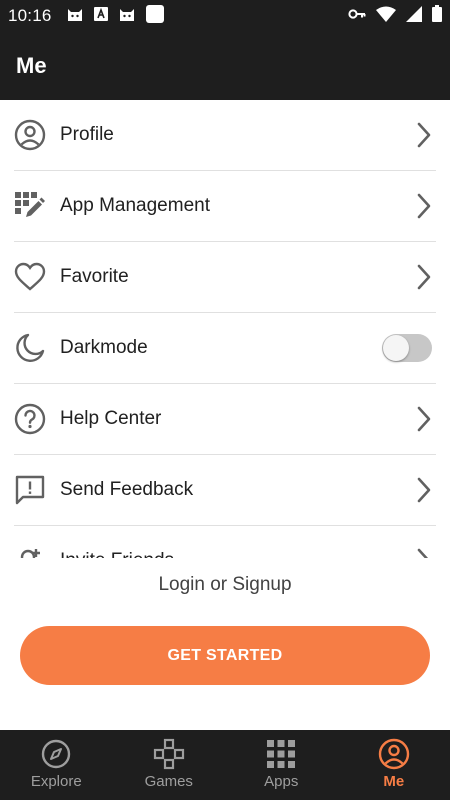  I want to click on app-bar: Me, so click(225, 66).